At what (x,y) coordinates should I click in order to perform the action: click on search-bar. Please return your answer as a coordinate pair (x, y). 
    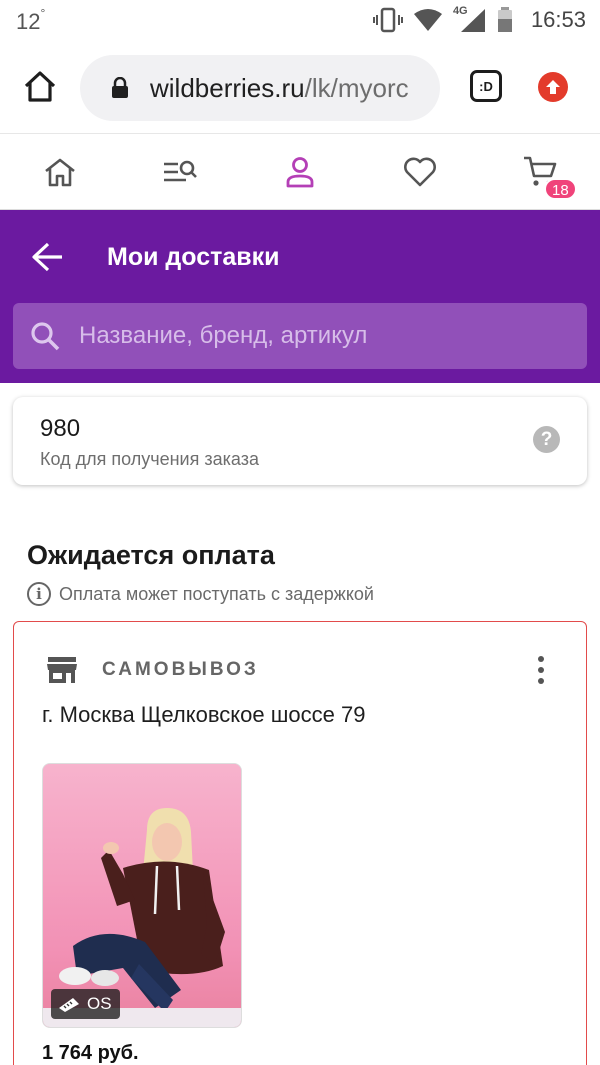
    Looking at the image, I should click on (300, 336).